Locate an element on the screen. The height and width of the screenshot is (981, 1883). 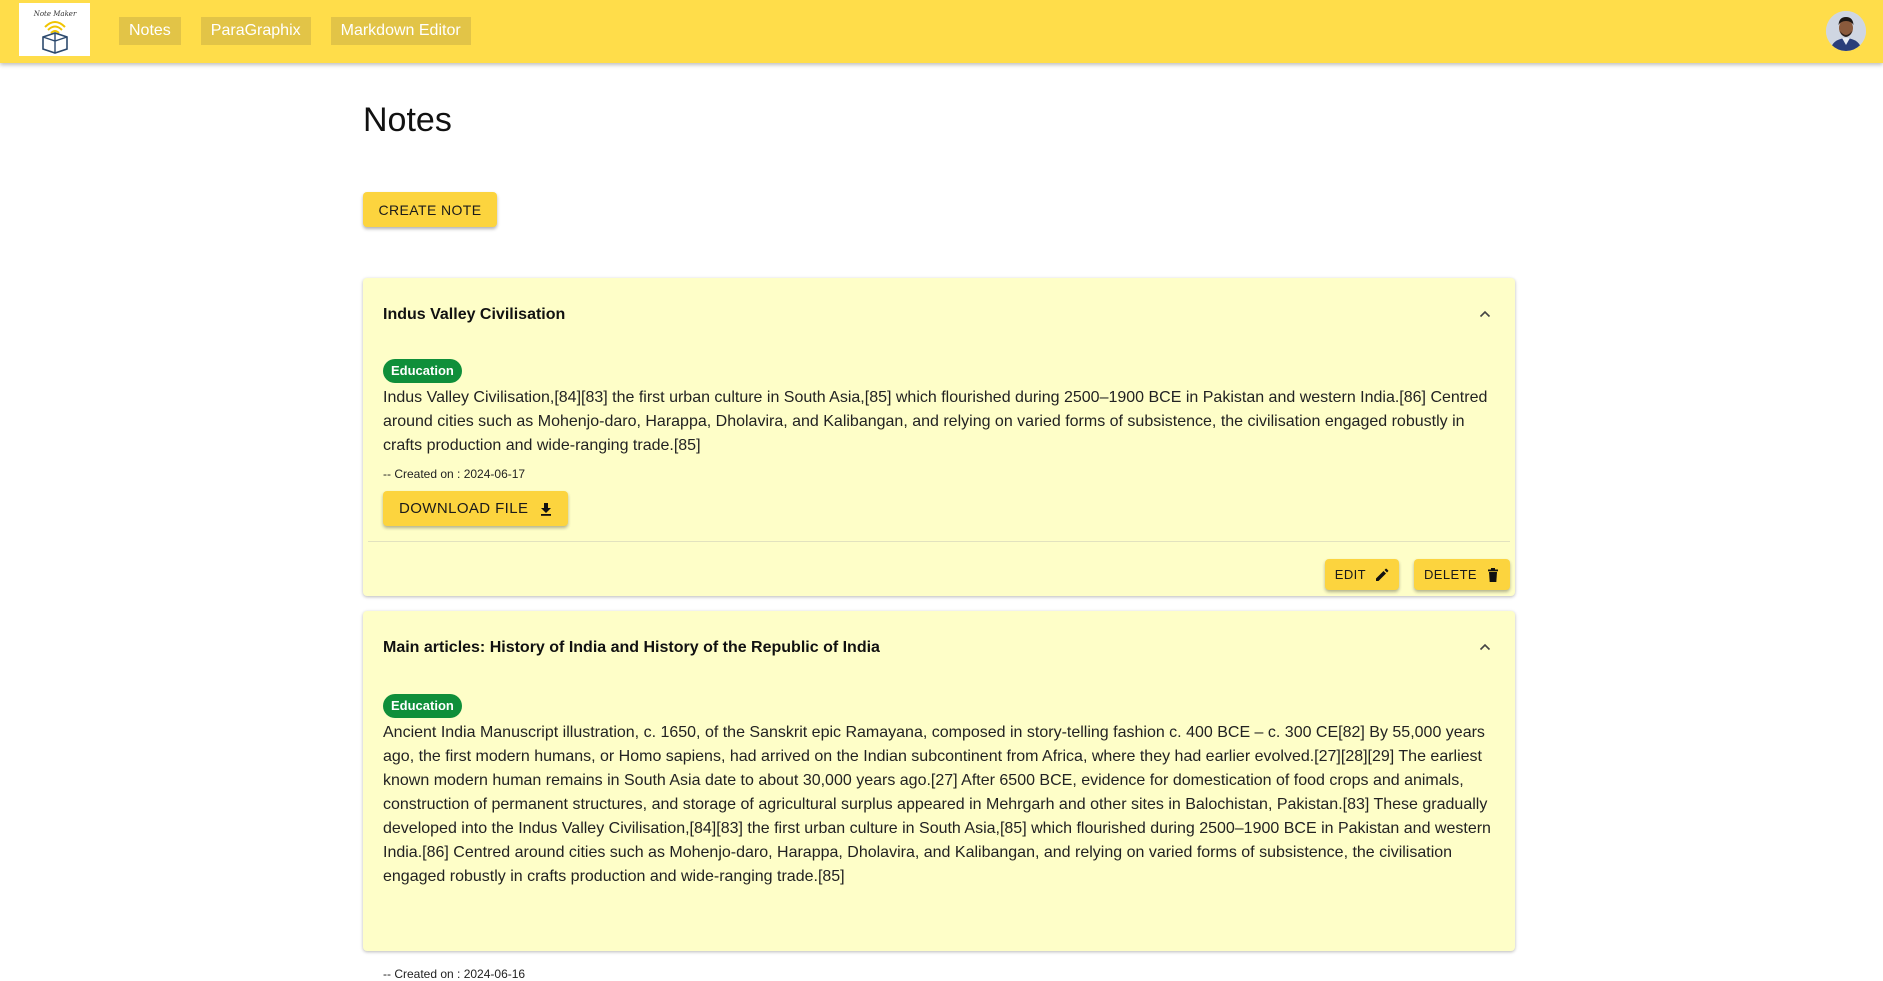
note-title: Indus Valley Civilisation is located at coordinates (474, 314).